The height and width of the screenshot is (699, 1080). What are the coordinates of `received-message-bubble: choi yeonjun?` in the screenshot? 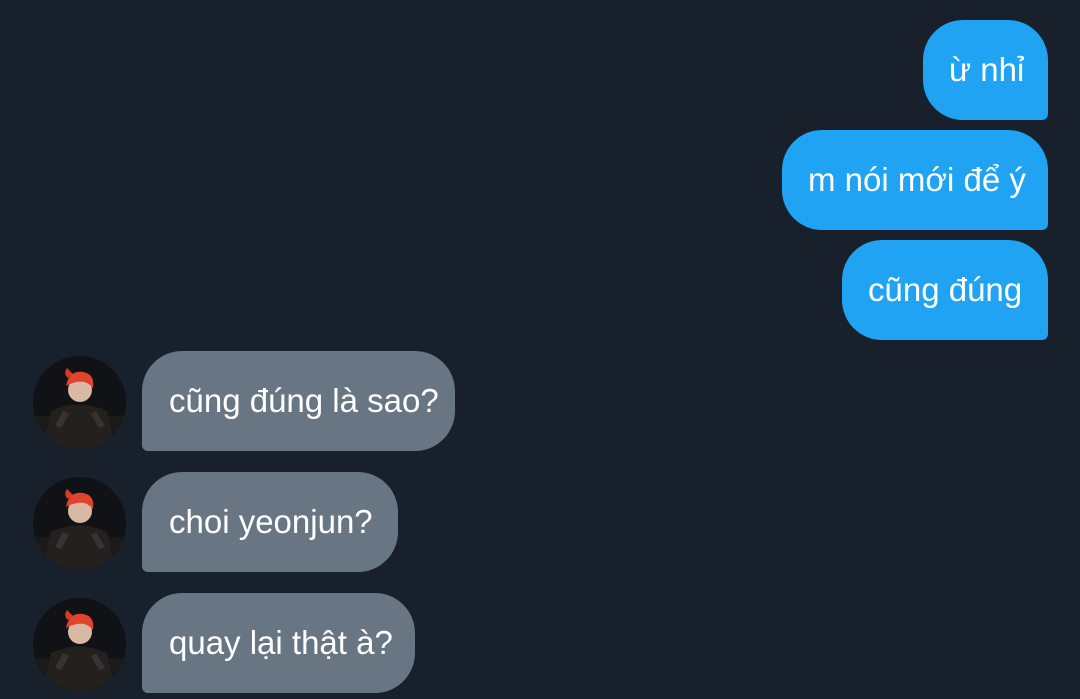 It's located at (270, 522).